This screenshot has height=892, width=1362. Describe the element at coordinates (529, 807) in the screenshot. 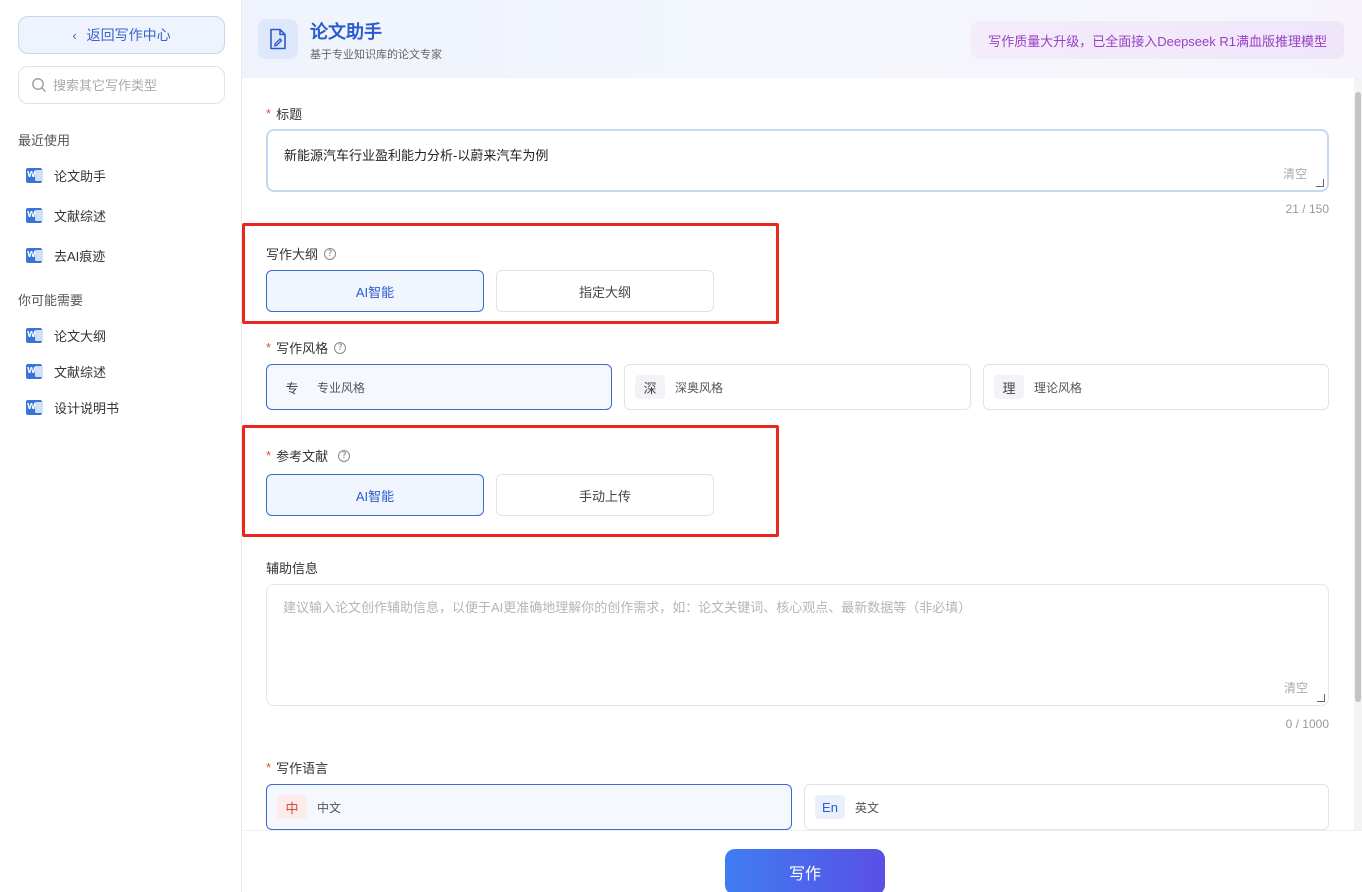

I see `language-option-chinese: 中 中文` at that location.